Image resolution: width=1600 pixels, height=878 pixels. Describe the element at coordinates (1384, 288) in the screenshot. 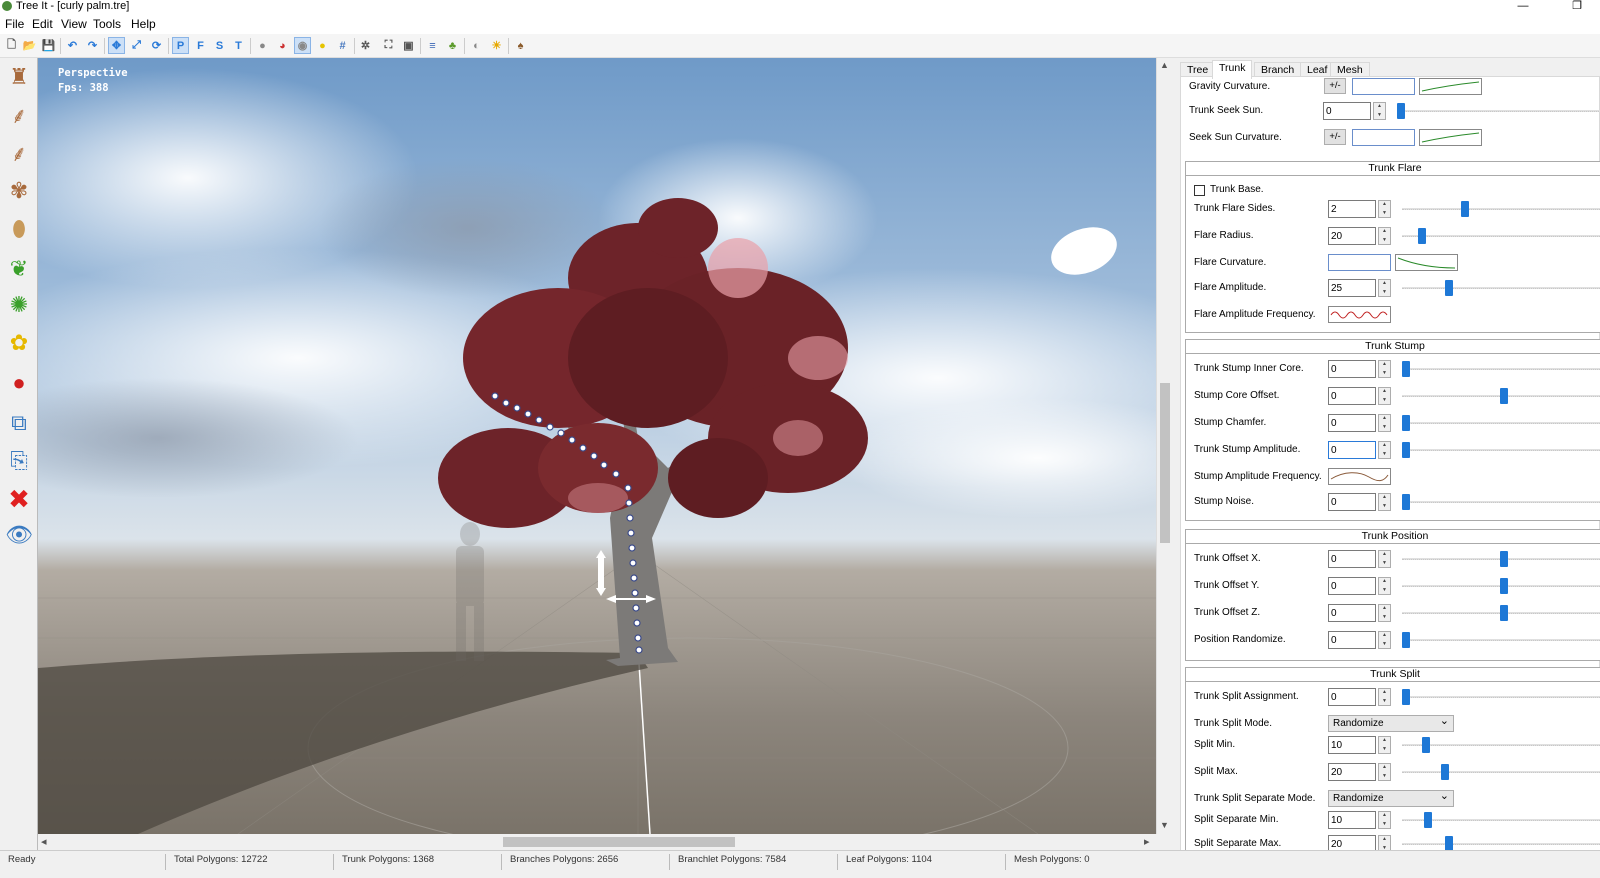

I see `flare-amplitude-stepper` at that location.